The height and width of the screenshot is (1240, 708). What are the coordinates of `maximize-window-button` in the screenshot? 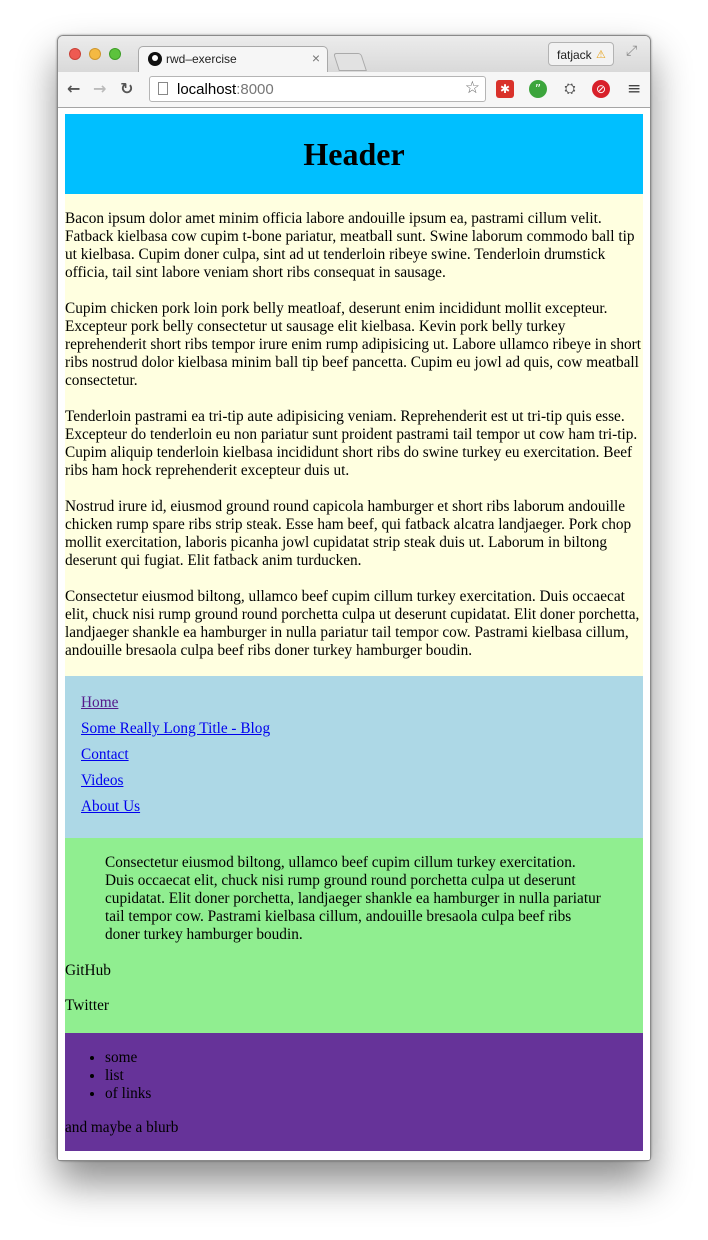 It's located at (115, 54).